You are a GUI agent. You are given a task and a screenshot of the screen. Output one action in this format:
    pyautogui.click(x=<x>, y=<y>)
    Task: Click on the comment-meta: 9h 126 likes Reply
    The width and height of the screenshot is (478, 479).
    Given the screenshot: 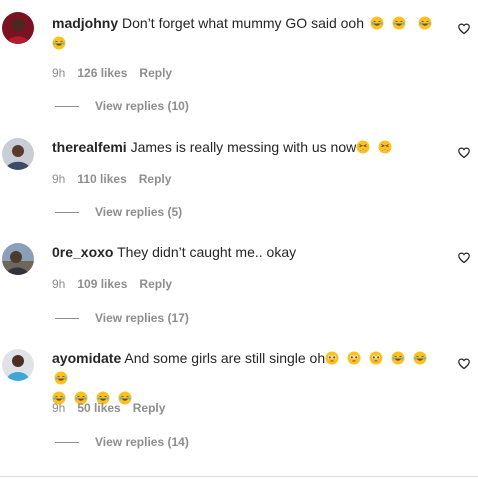 What is the action you would take?
    pyautogui.click(x=118, y=73)
    